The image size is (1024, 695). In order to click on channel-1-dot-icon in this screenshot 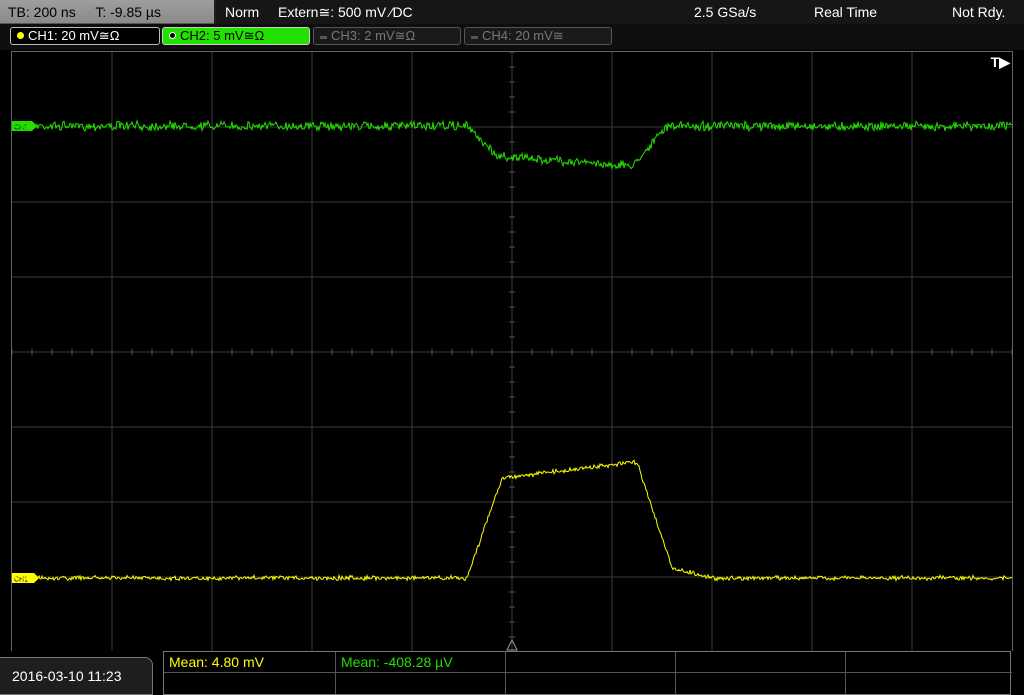, I will do `click(20, 35)`.